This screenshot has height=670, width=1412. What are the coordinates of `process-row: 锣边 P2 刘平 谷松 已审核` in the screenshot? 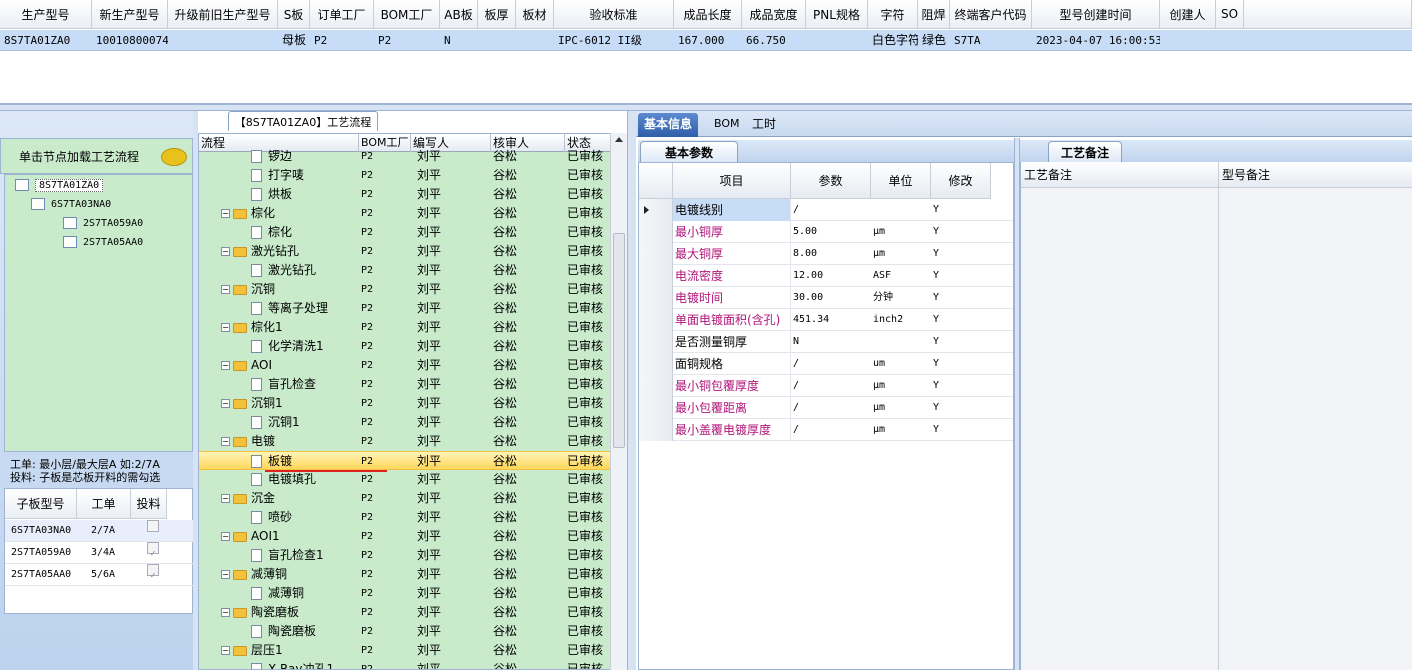 It's located at (405, 156).